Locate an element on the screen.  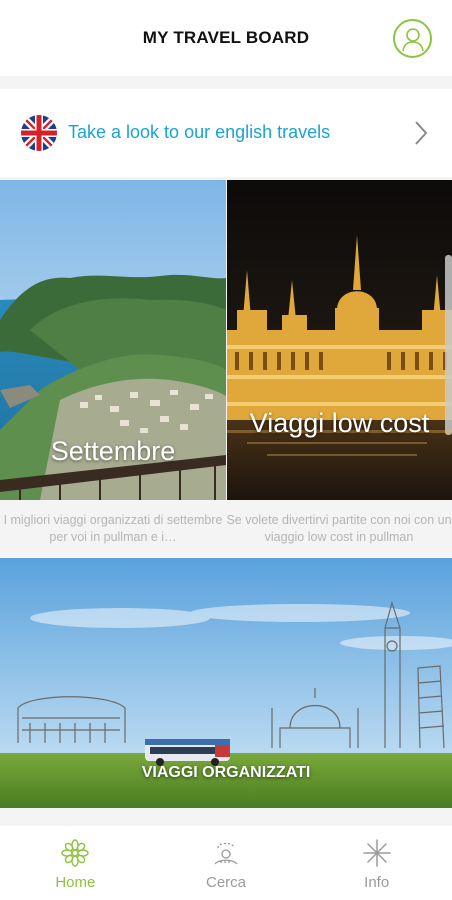
viaggi-organizzati-label: VIAGGI ORGANIZZATI is located at coordinates (226, 772).